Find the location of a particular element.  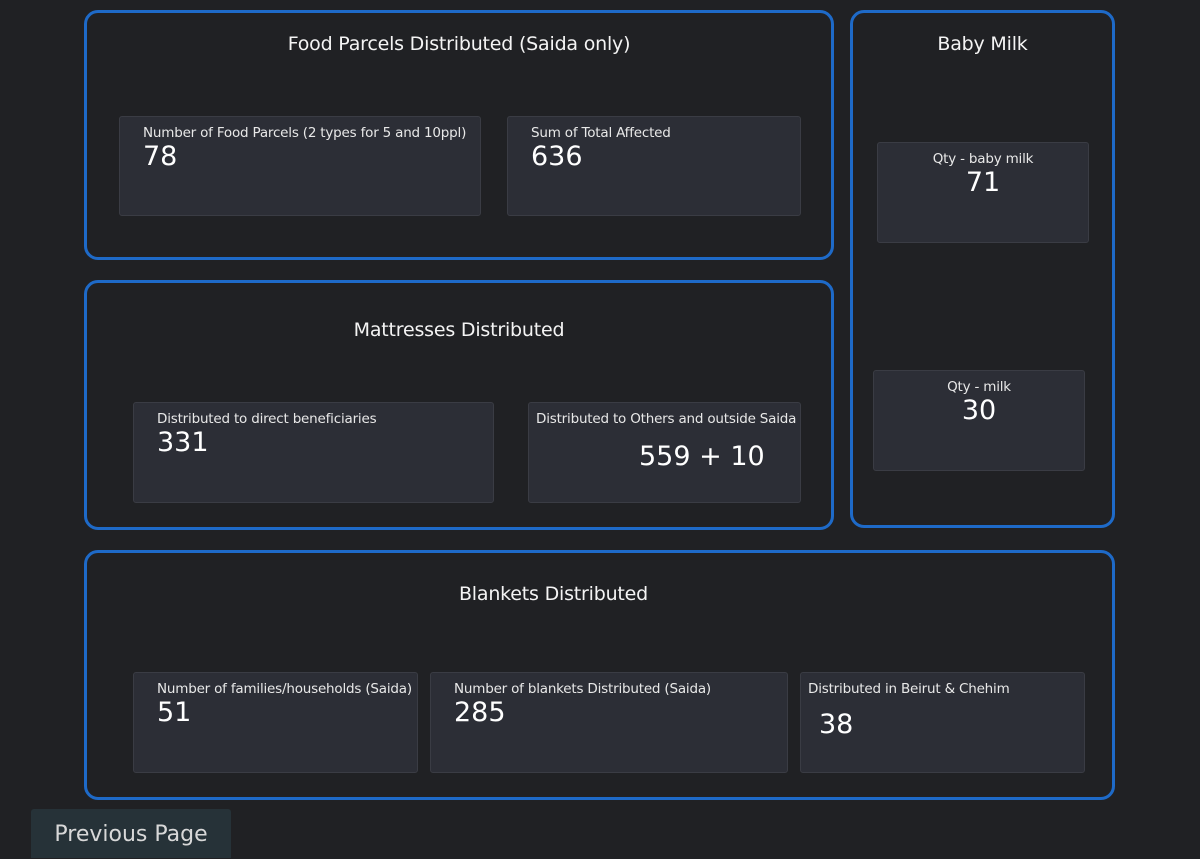

metric-value: 38 is located at coordinates (836, 724).